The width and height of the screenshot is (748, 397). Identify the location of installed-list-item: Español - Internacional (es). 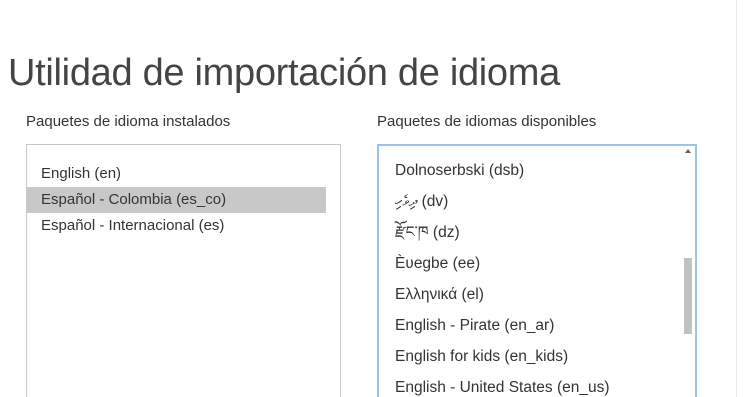
(183, 226).